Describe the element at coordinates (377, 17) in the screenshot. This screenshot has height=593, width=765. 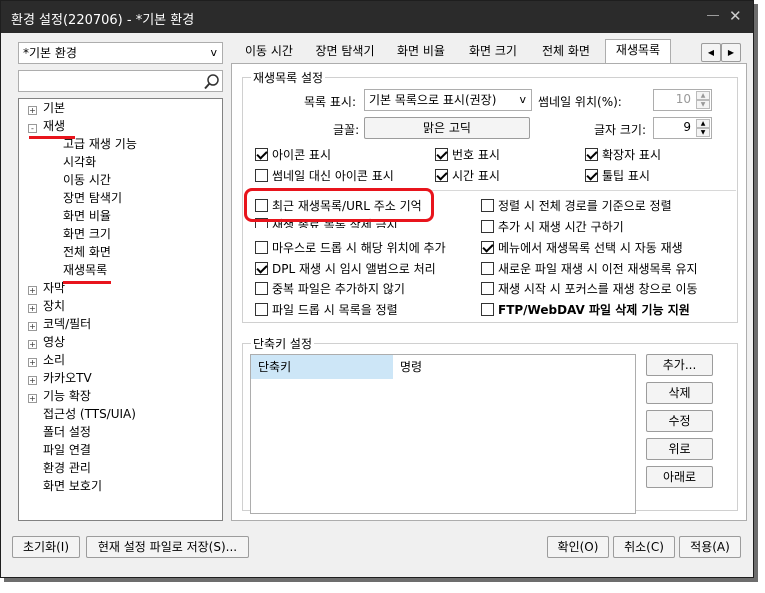
I see `title-bar: 환경 설정(220706) - *기본 환경 ― ✕` at that location.